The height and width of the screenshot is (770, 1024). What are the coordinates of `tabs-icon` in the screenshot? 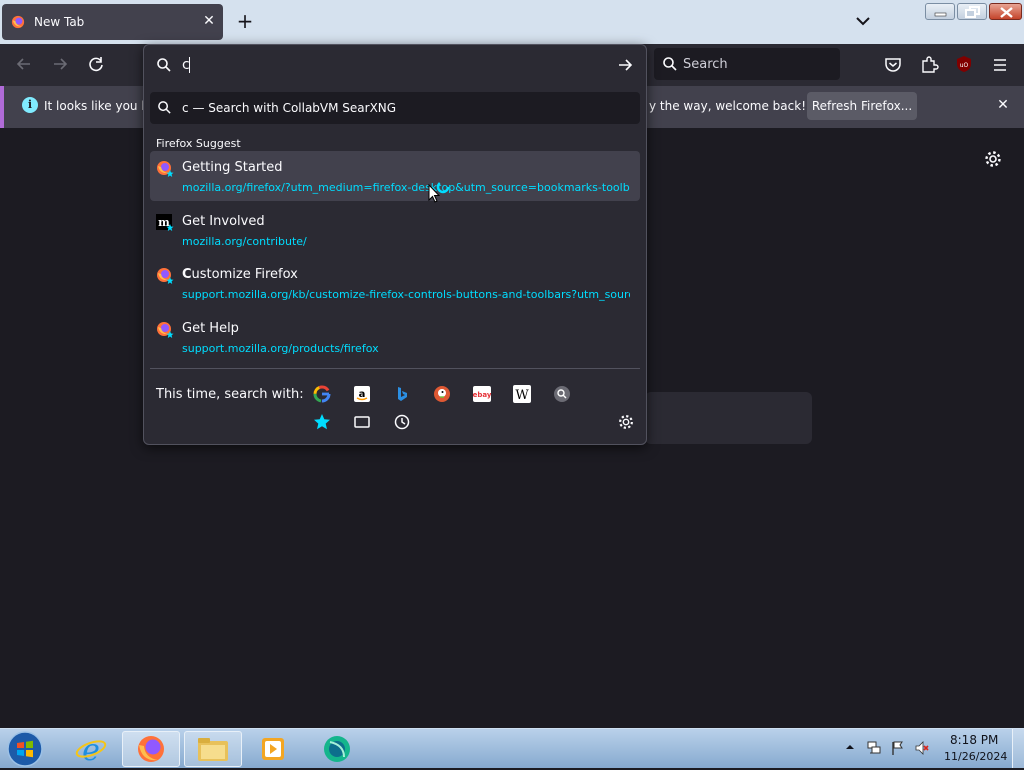 It's located at (362, 422).